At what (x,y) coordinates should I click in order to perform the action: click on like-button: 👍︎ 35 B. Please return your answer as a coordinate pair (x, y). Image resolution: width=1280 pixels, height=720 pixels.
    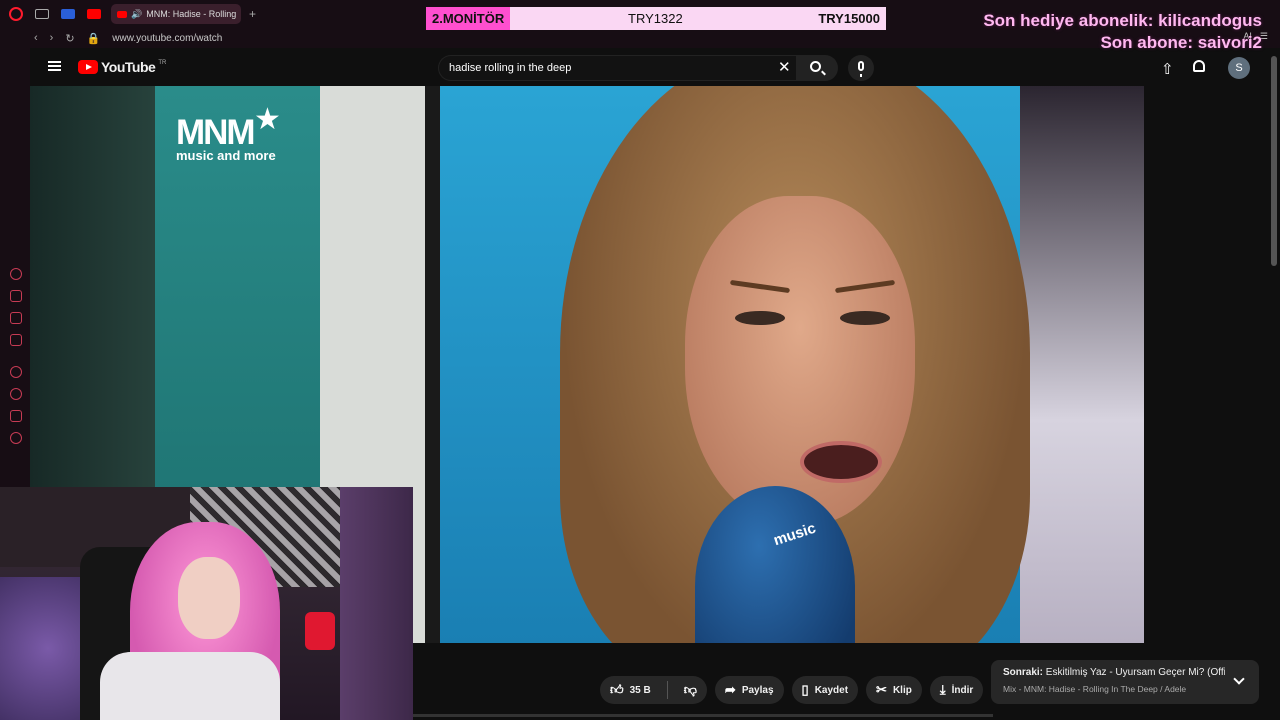
    Looking at the image, I should click on (630, 690).